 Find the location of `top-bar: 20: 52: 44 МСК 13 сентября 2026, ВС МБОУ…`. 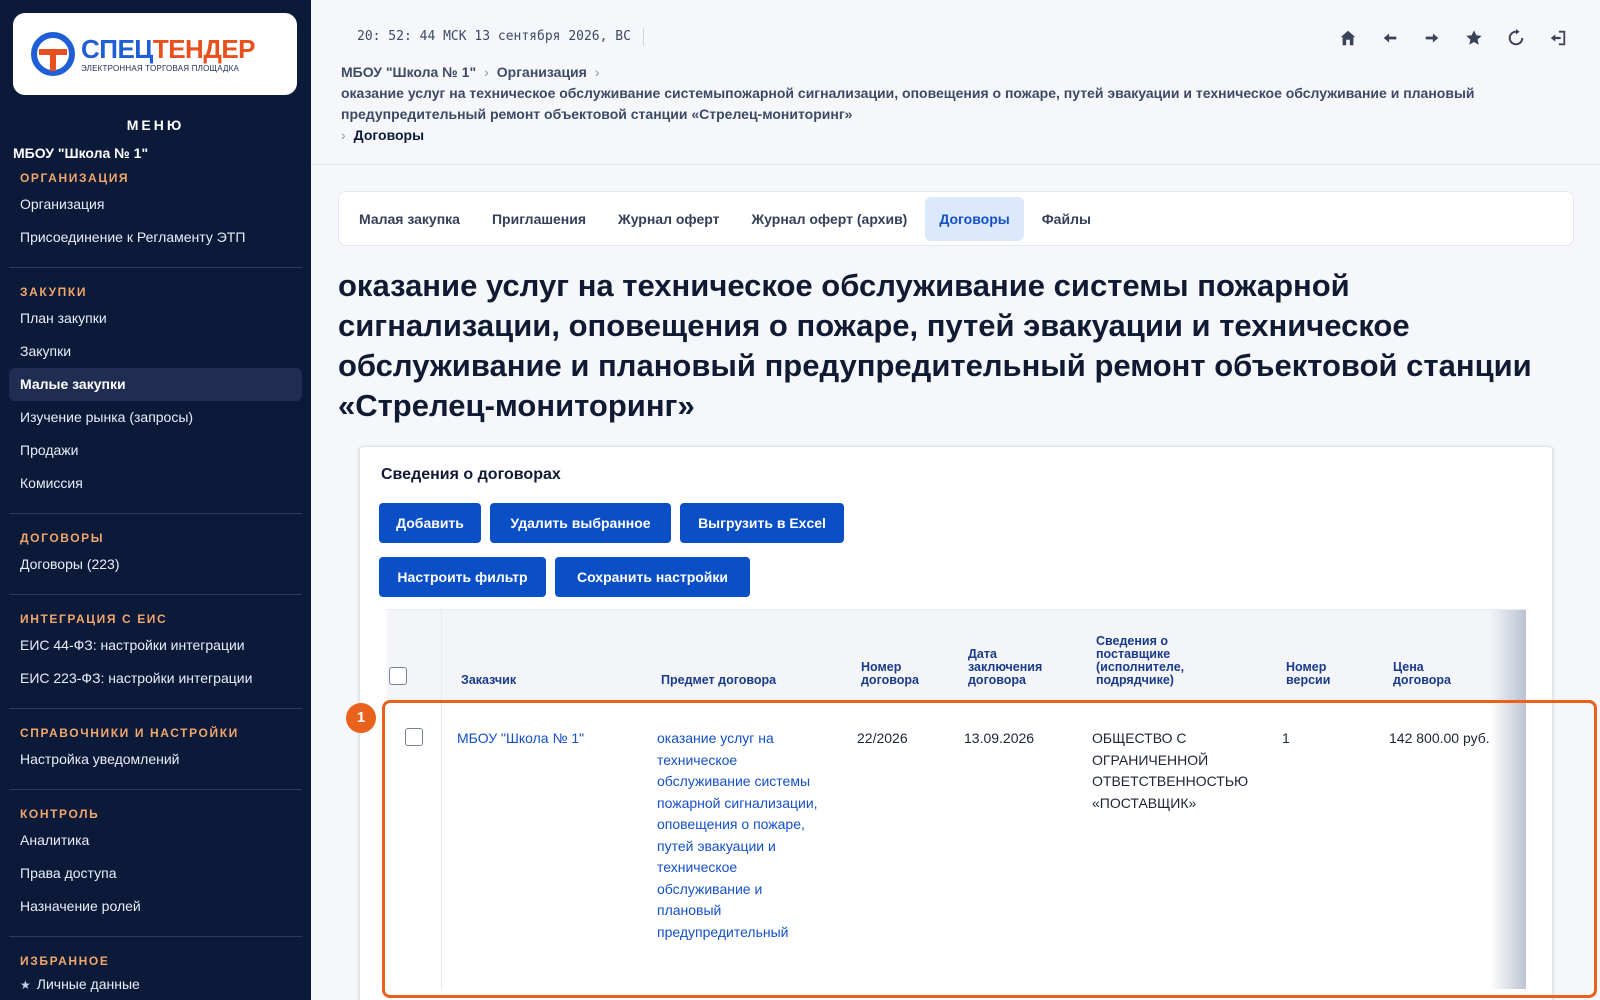

top-bar: 20: 52: 44 МСК 13 сентября 2026, ВС МБОУ… is located at coordinates (955, 82).